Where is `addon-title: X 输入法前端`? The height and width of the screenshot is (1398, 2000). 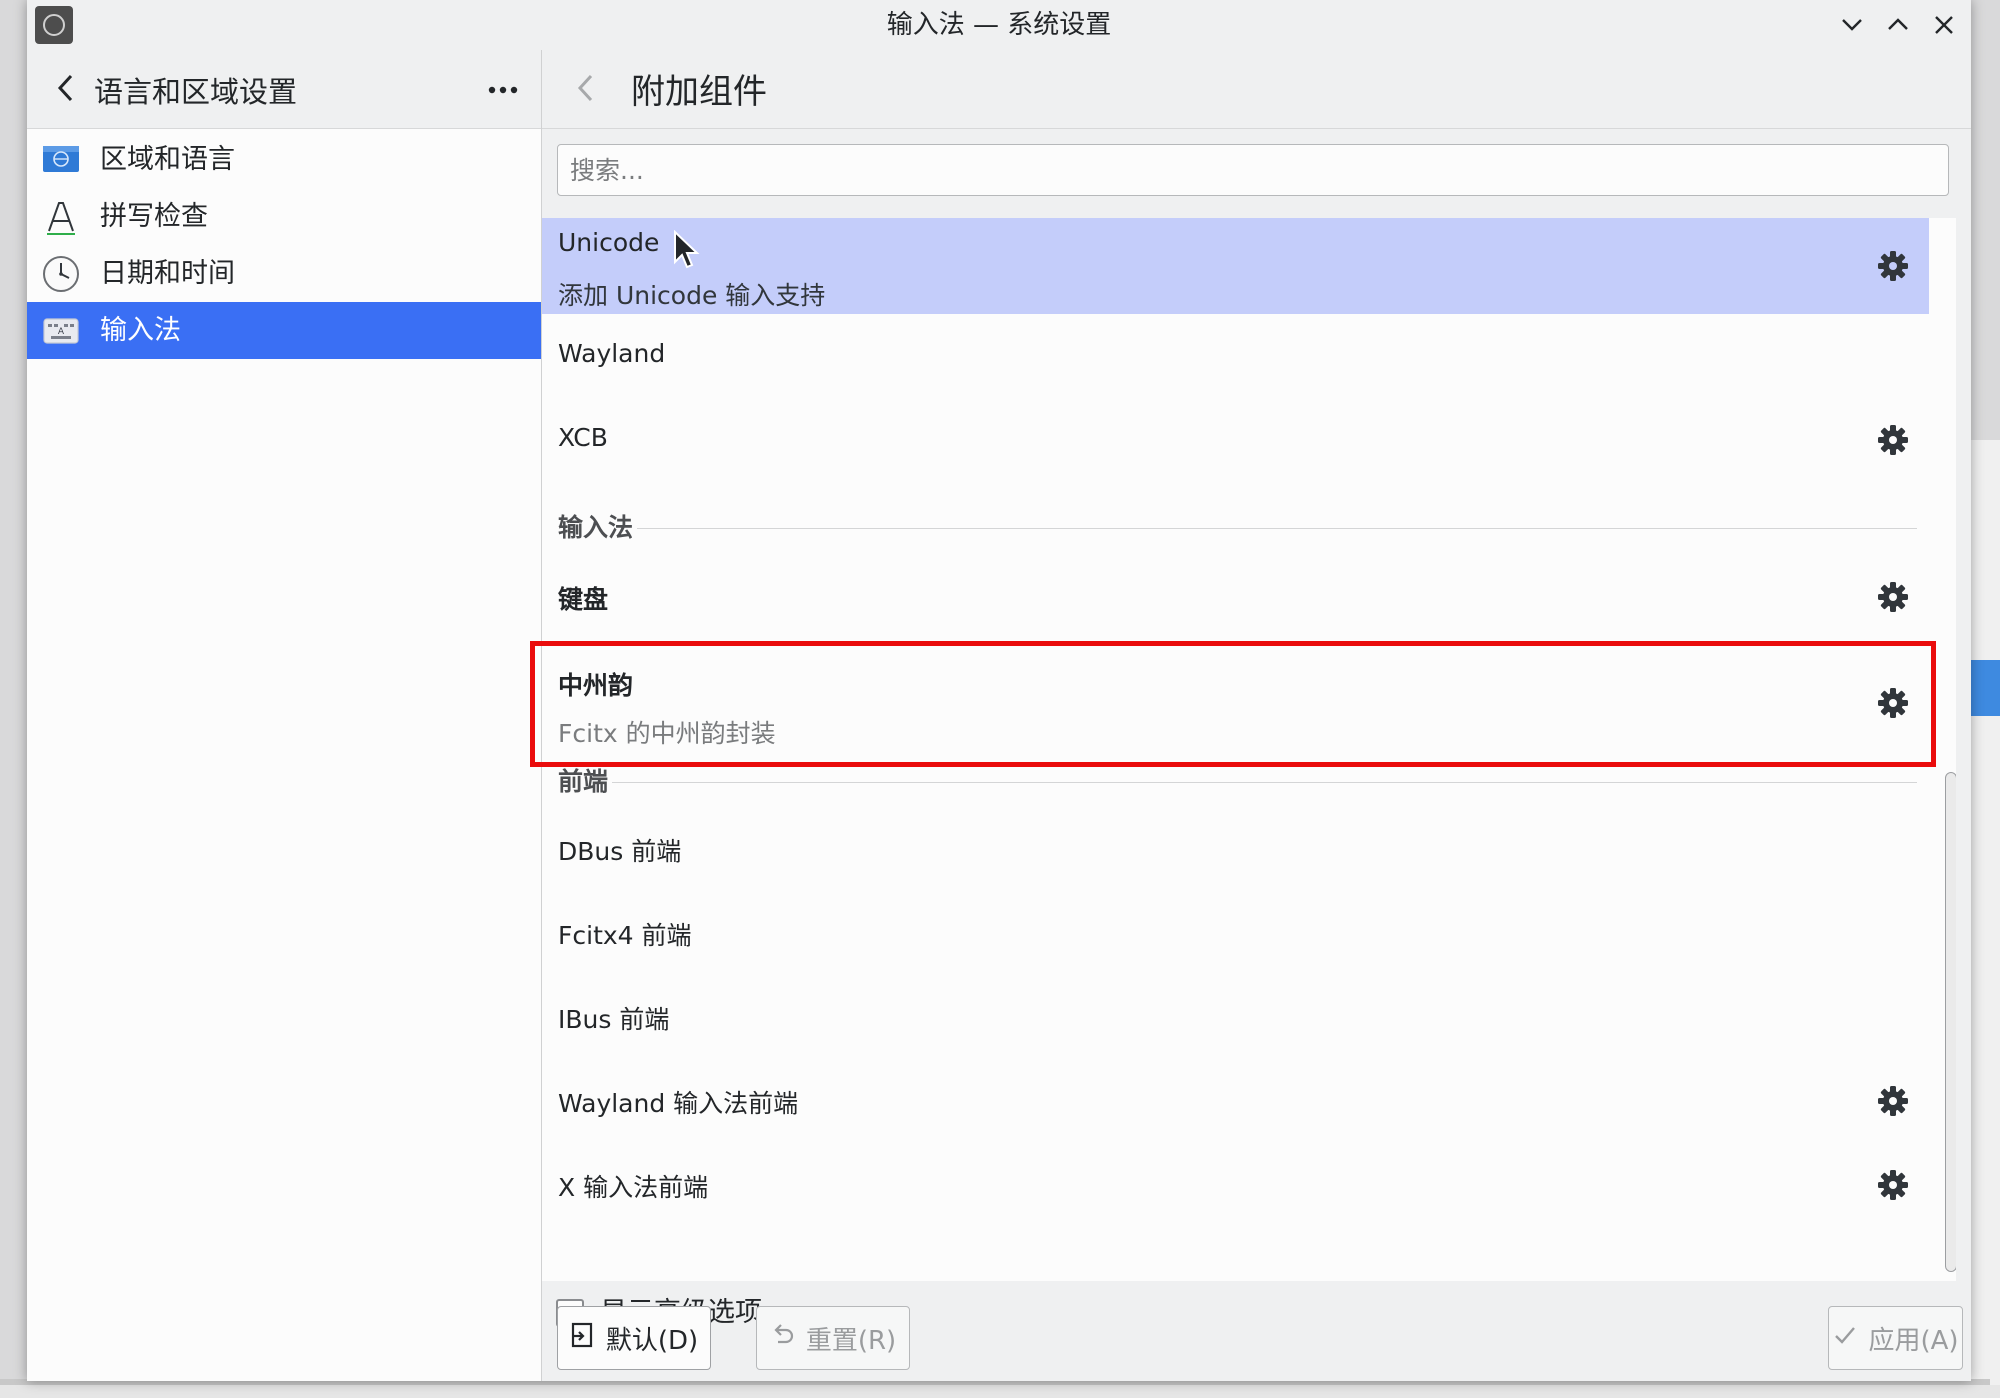 addon-title: X 输入法前端 is located at coordinates (633, 1187).